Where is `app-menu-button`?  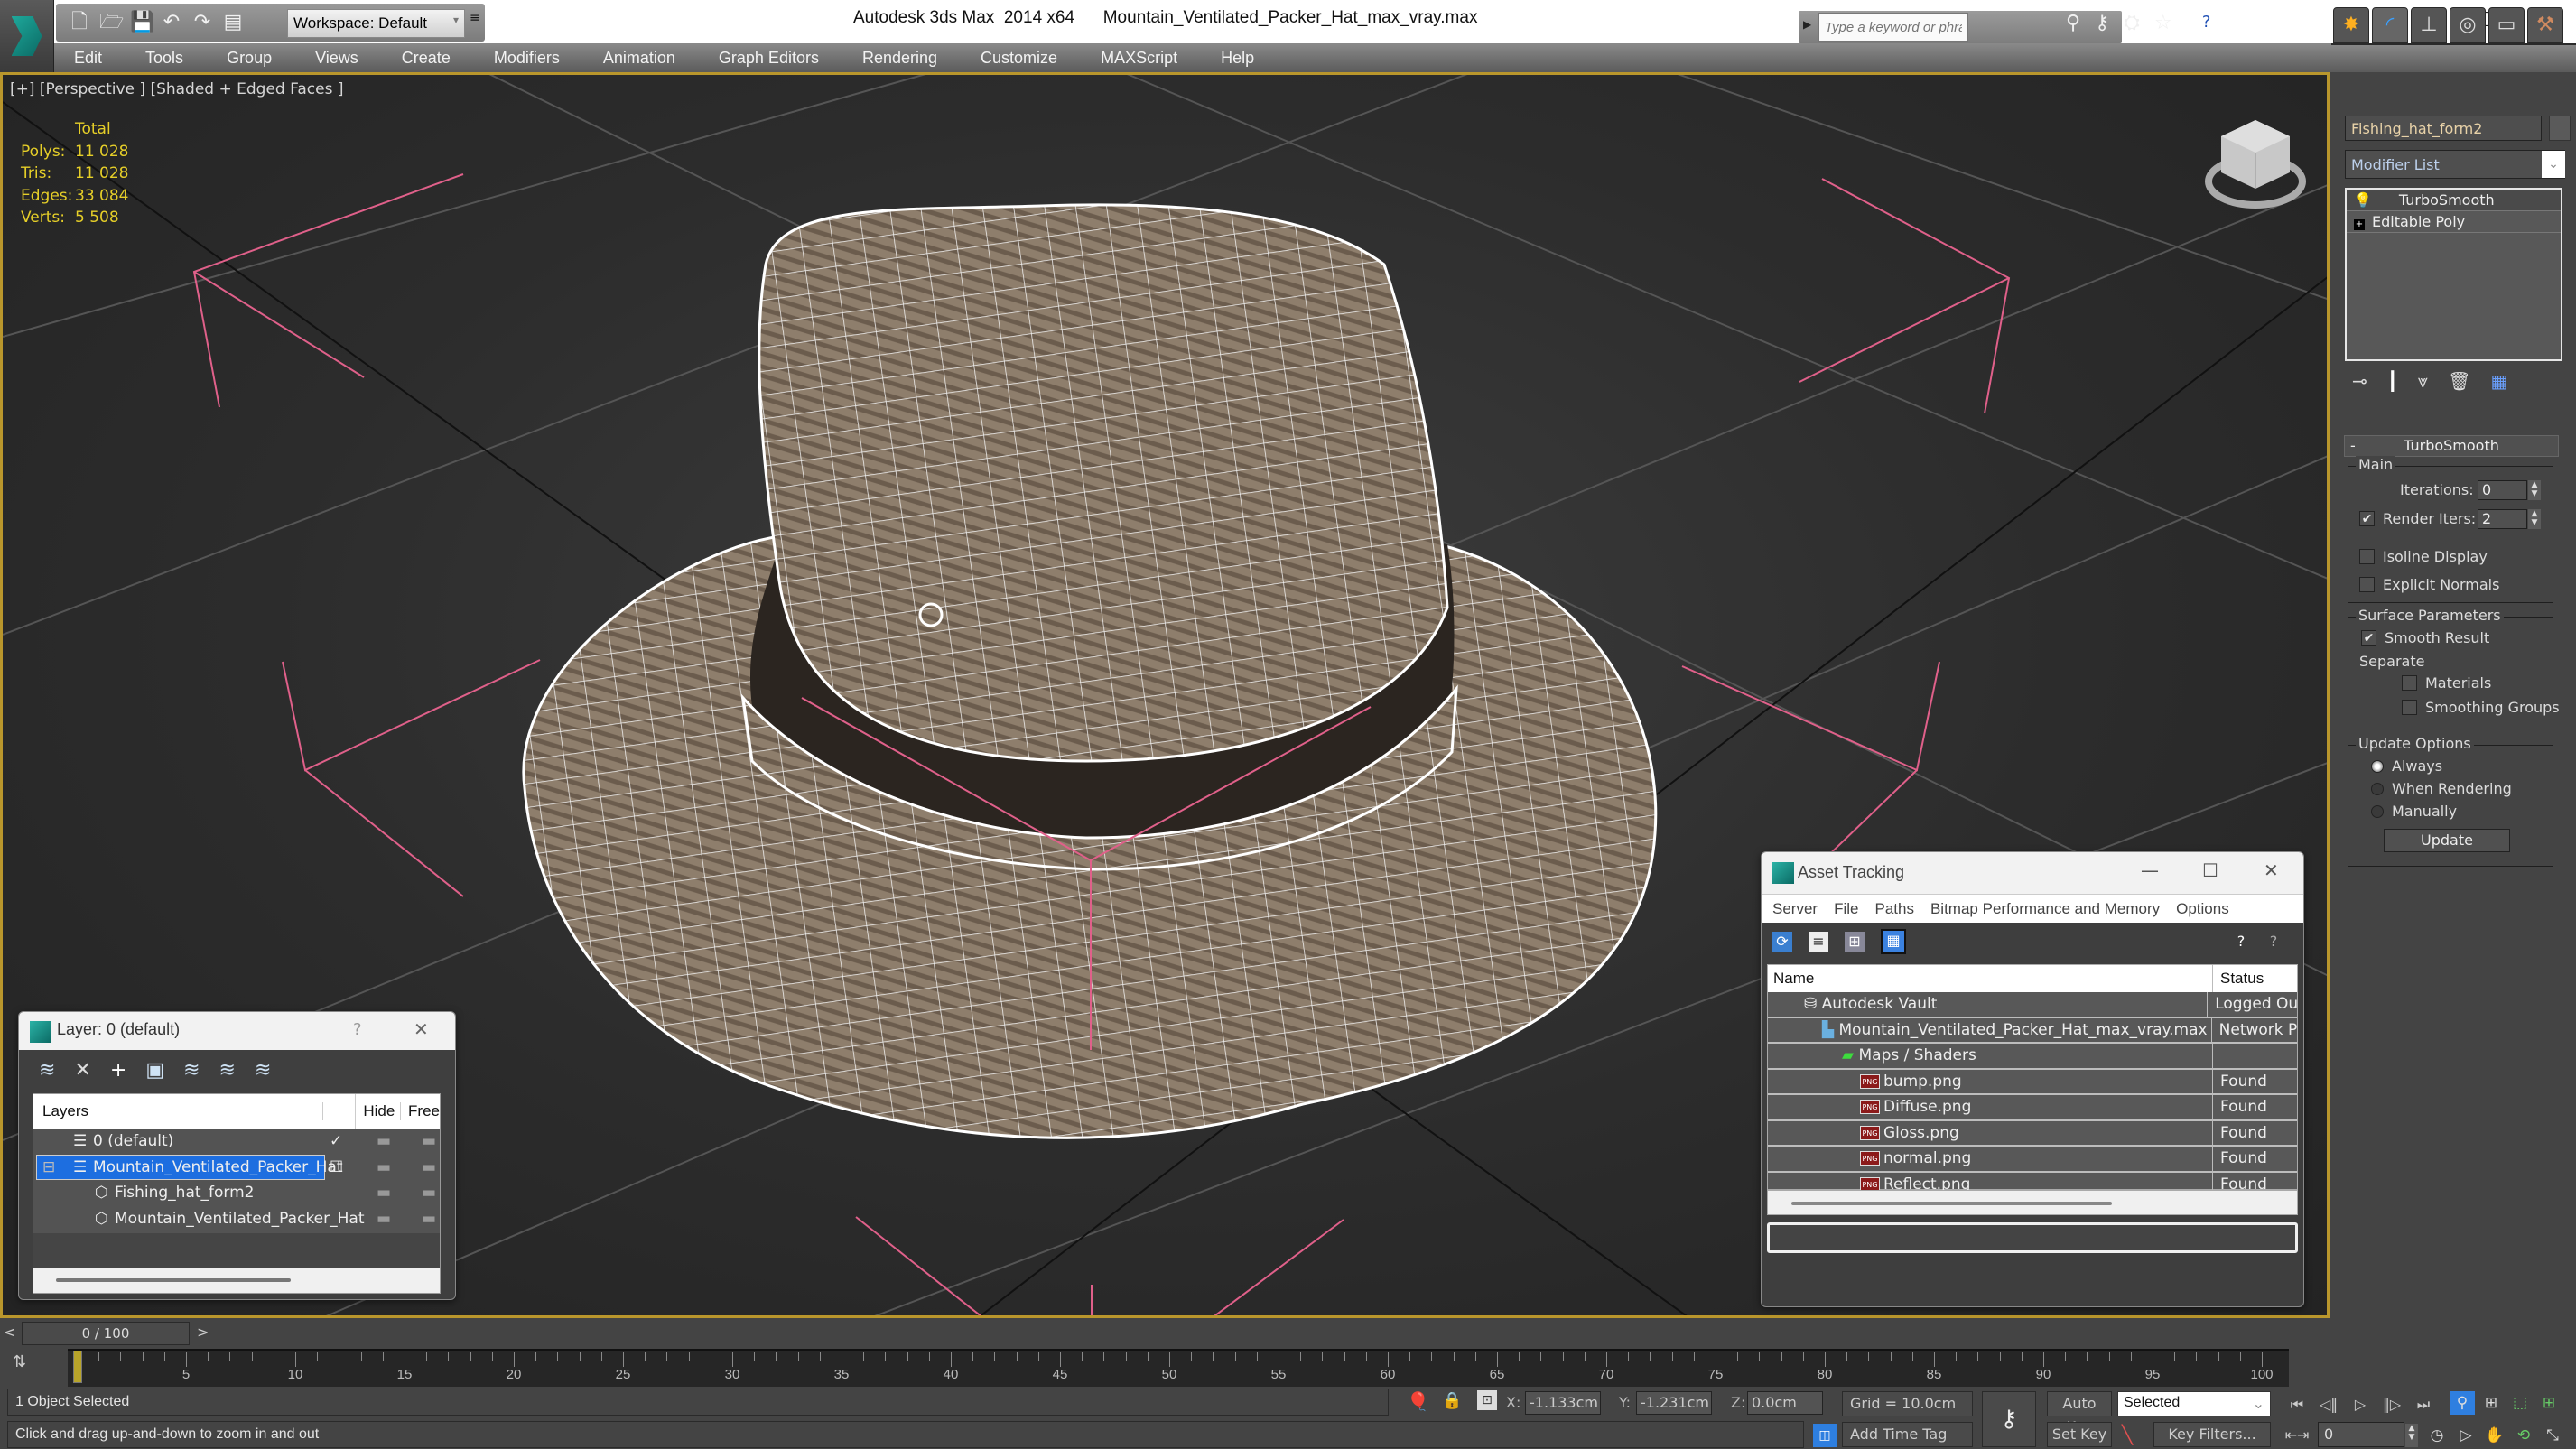 app-menu-button is located at coordinates (27, 36).